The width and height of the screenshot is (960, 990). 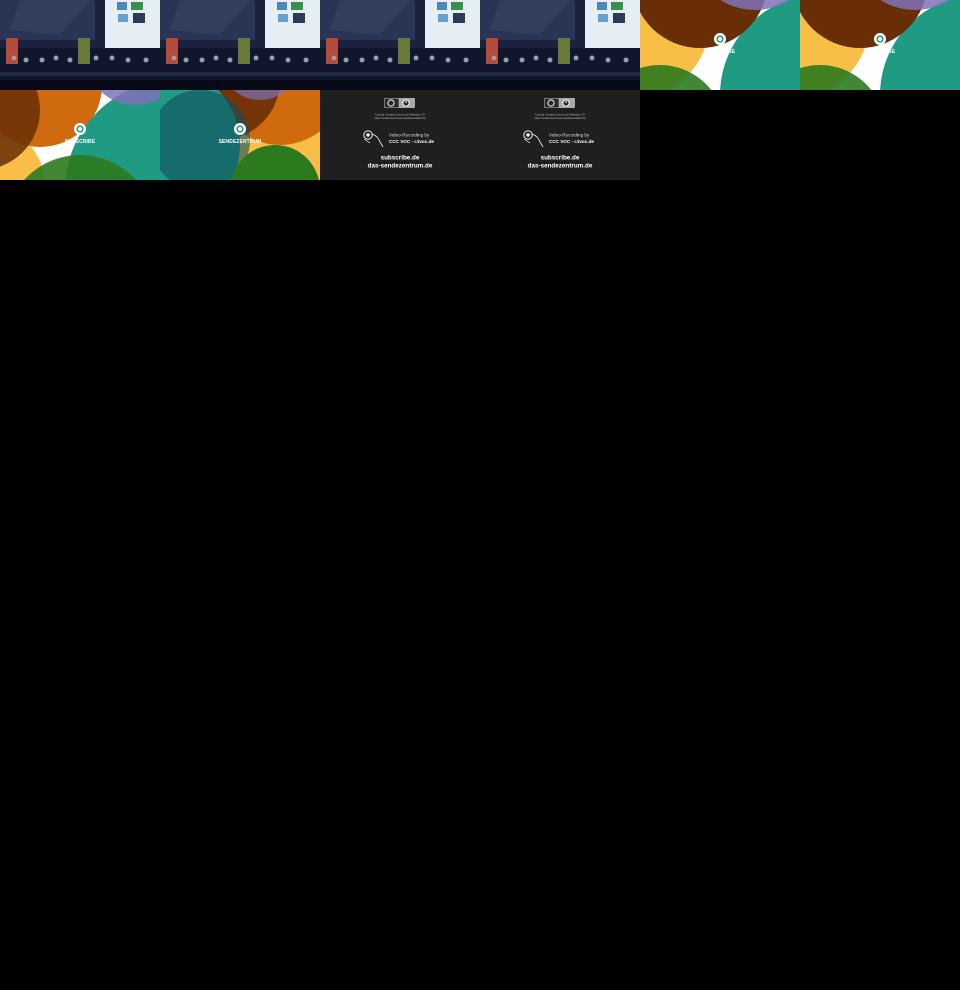 What do you see at coordinates (240, 129) in the screenshot?
I see `sendezentrum-logo-icon` at bounding box center [240, 129].